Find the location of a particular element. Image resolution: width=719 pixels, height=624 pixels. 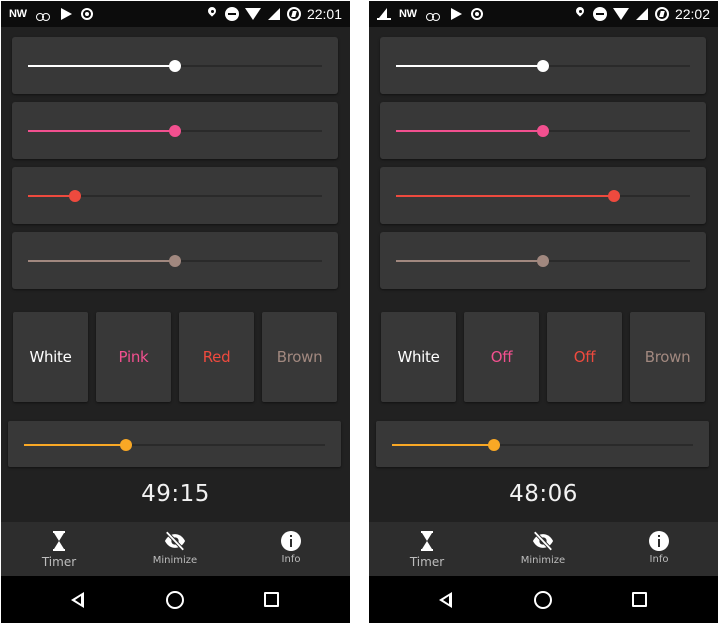

pink-button: Pink is located at coordinates (133, 357).